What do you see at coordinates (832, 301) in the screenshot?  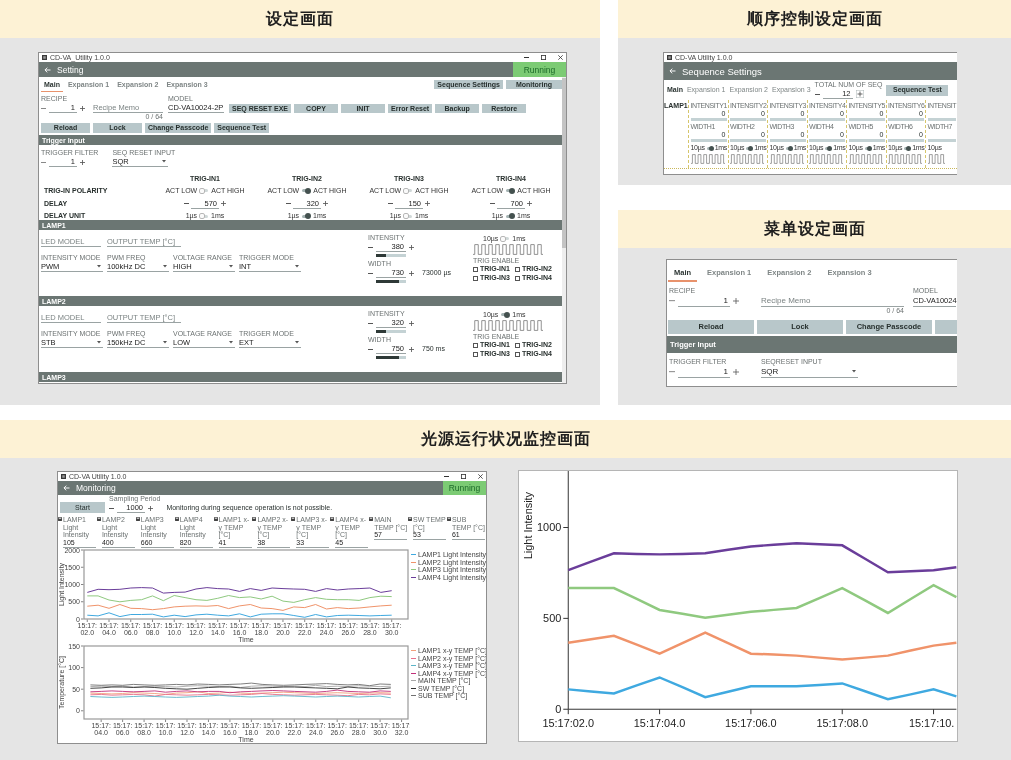 I see `memo-field: Recipe Memo` at bounding box center [832, 301].